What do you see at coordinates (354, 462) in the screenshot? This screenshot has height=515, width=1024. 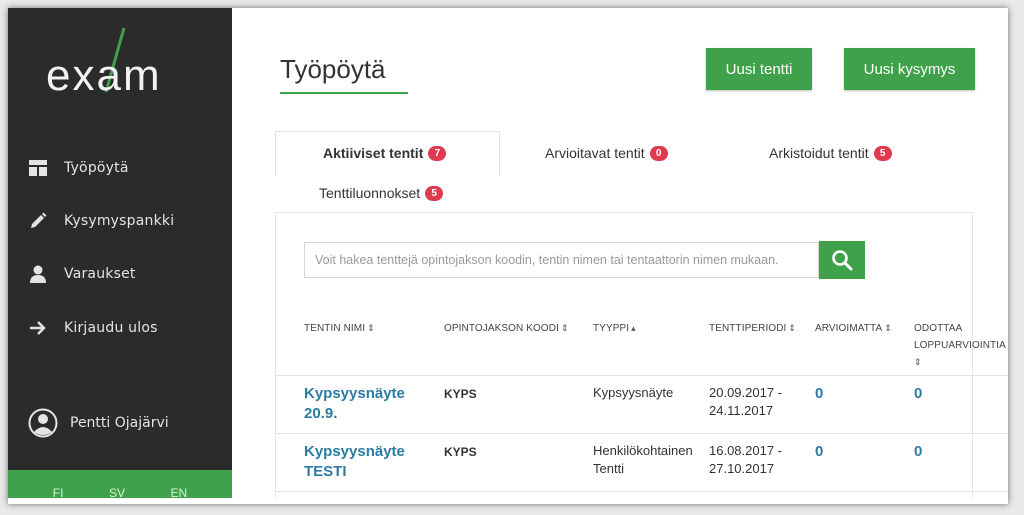 I see `exam-name-link: Kypsyysnäyte TESTI` at bounding box center [354, 462].